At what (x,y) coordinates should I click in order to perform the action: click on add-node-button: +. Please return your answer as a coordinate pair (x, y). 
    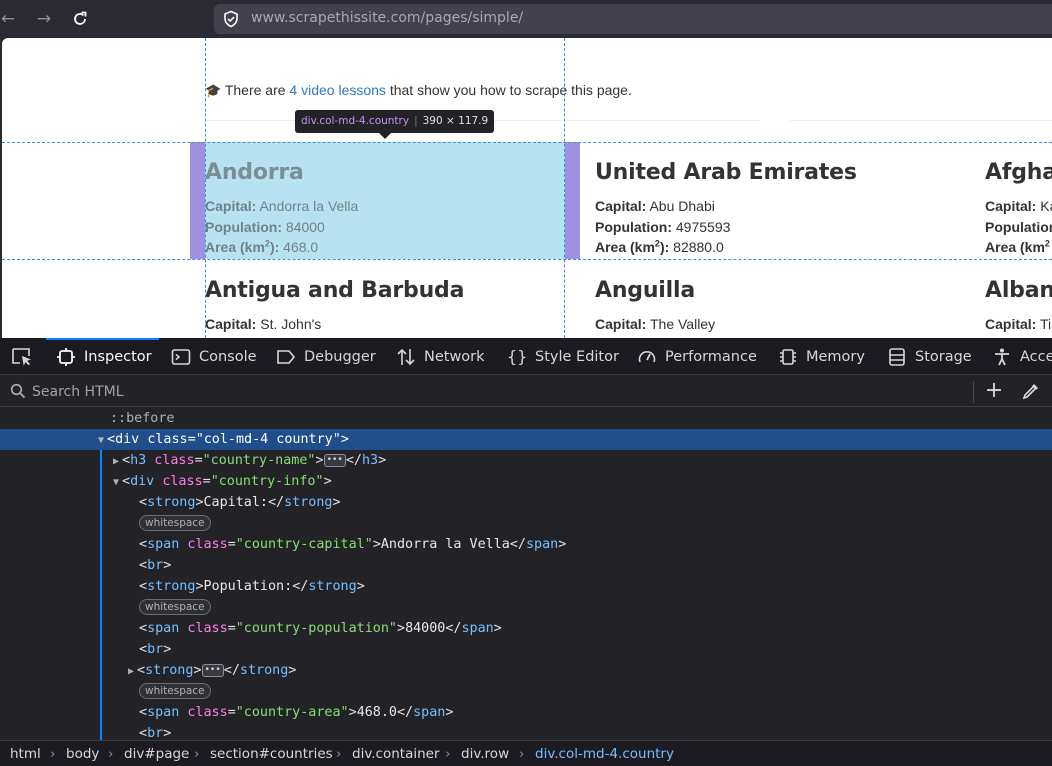
    Looking at the image, I should click on (994, 391).